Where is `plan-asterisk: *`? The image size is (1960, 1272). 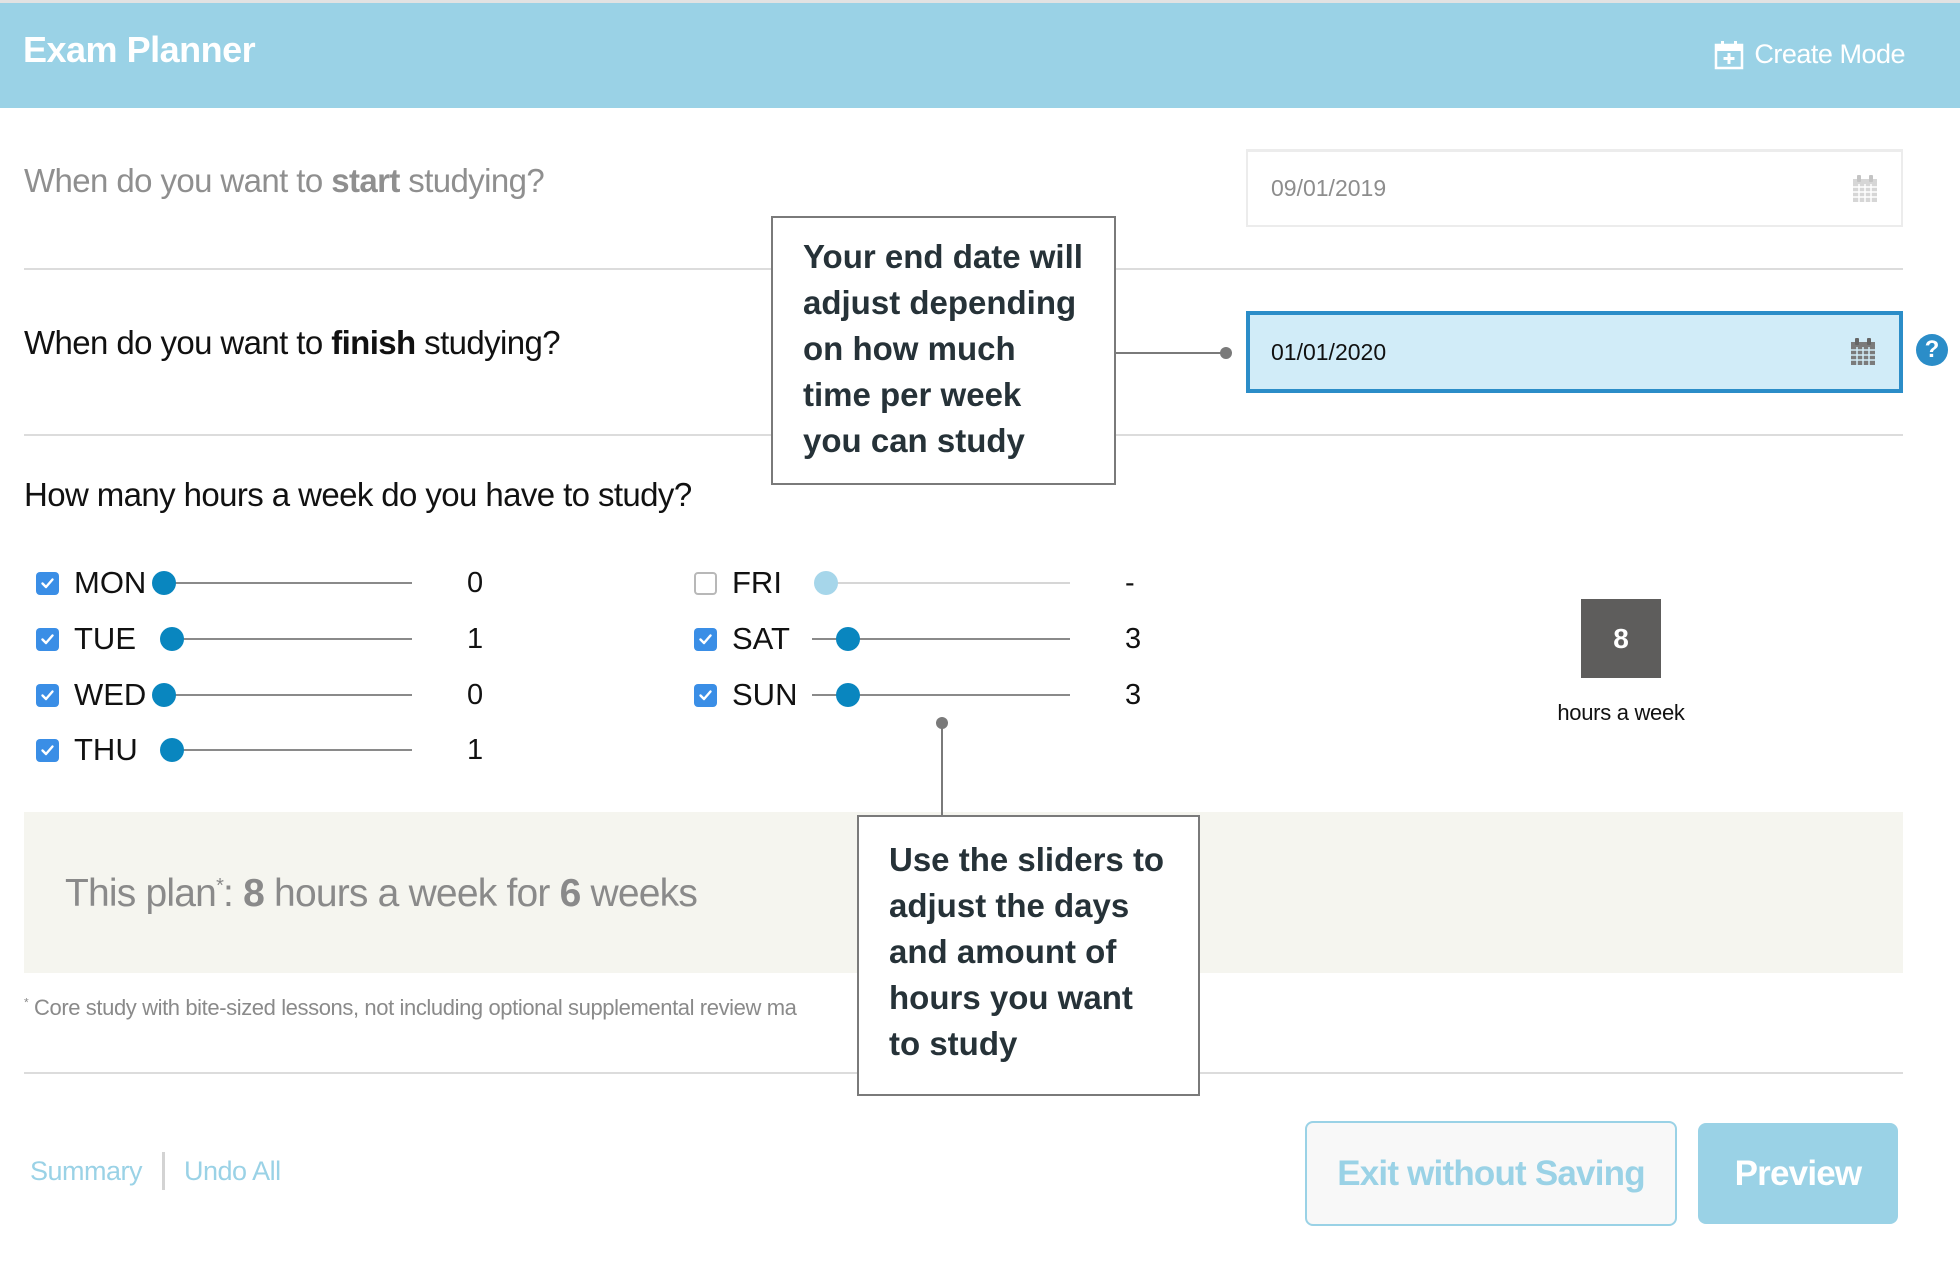 plan-asterisk: * is located at coordinates (220, 886).